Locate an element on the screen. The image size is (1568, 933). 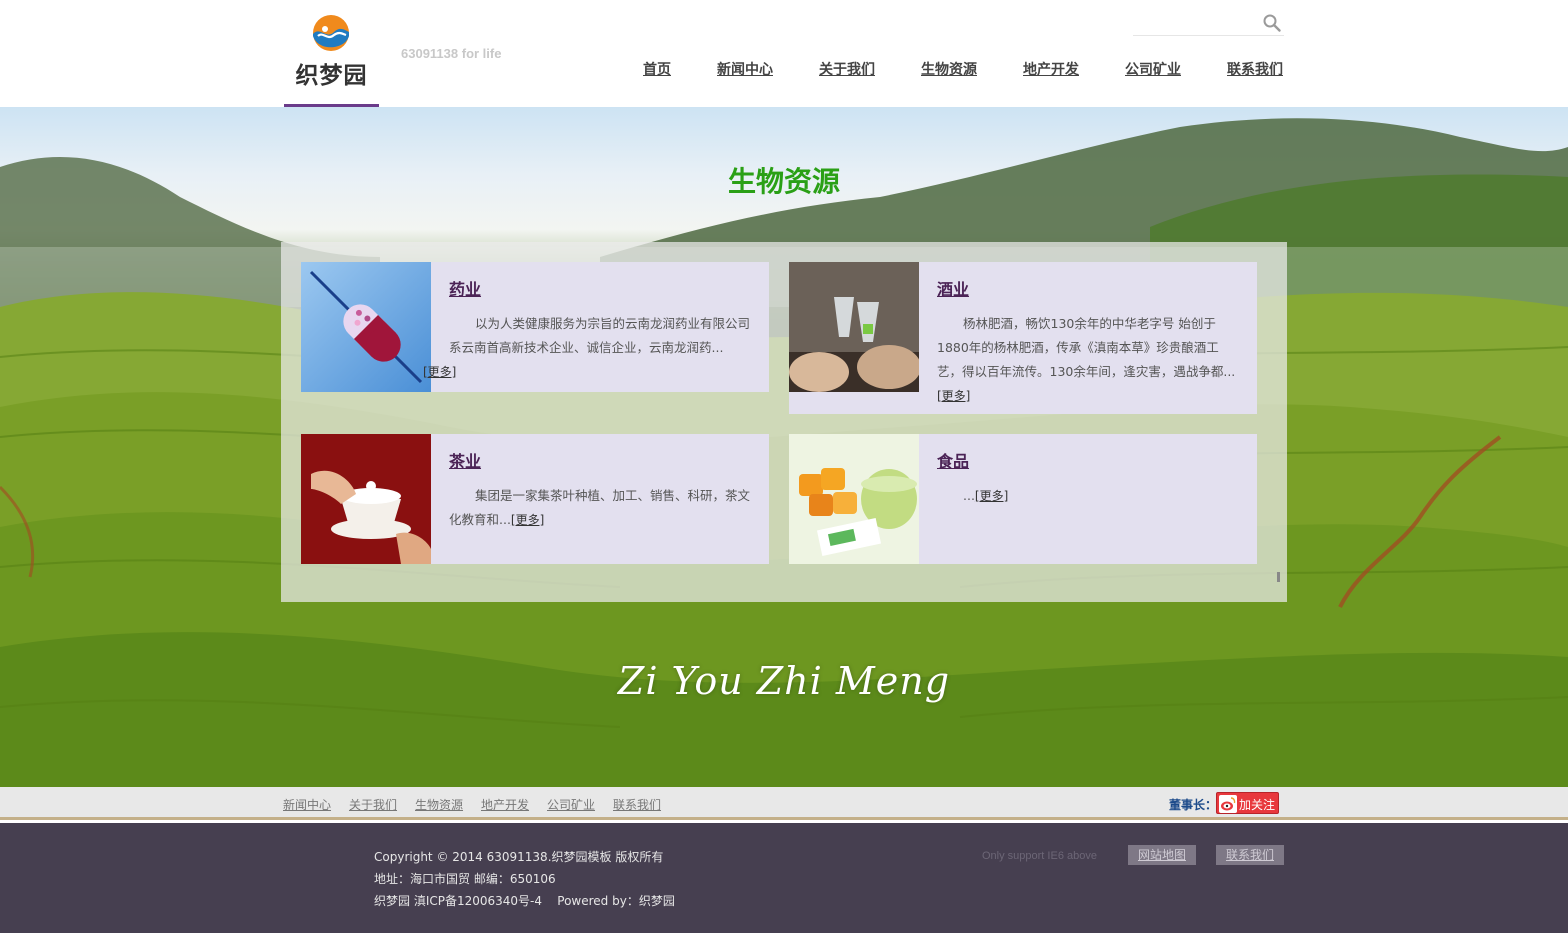
weibo-follow-label: 加关注 is located at coordinates (1257, 805).